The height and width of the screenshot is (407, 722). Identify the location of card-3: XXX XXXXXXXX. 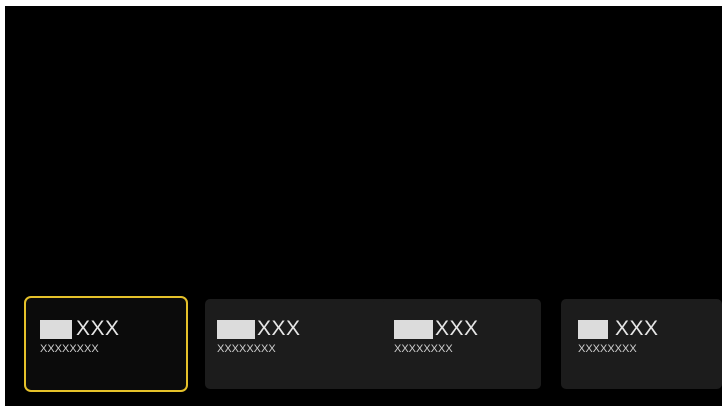
(462, 344).